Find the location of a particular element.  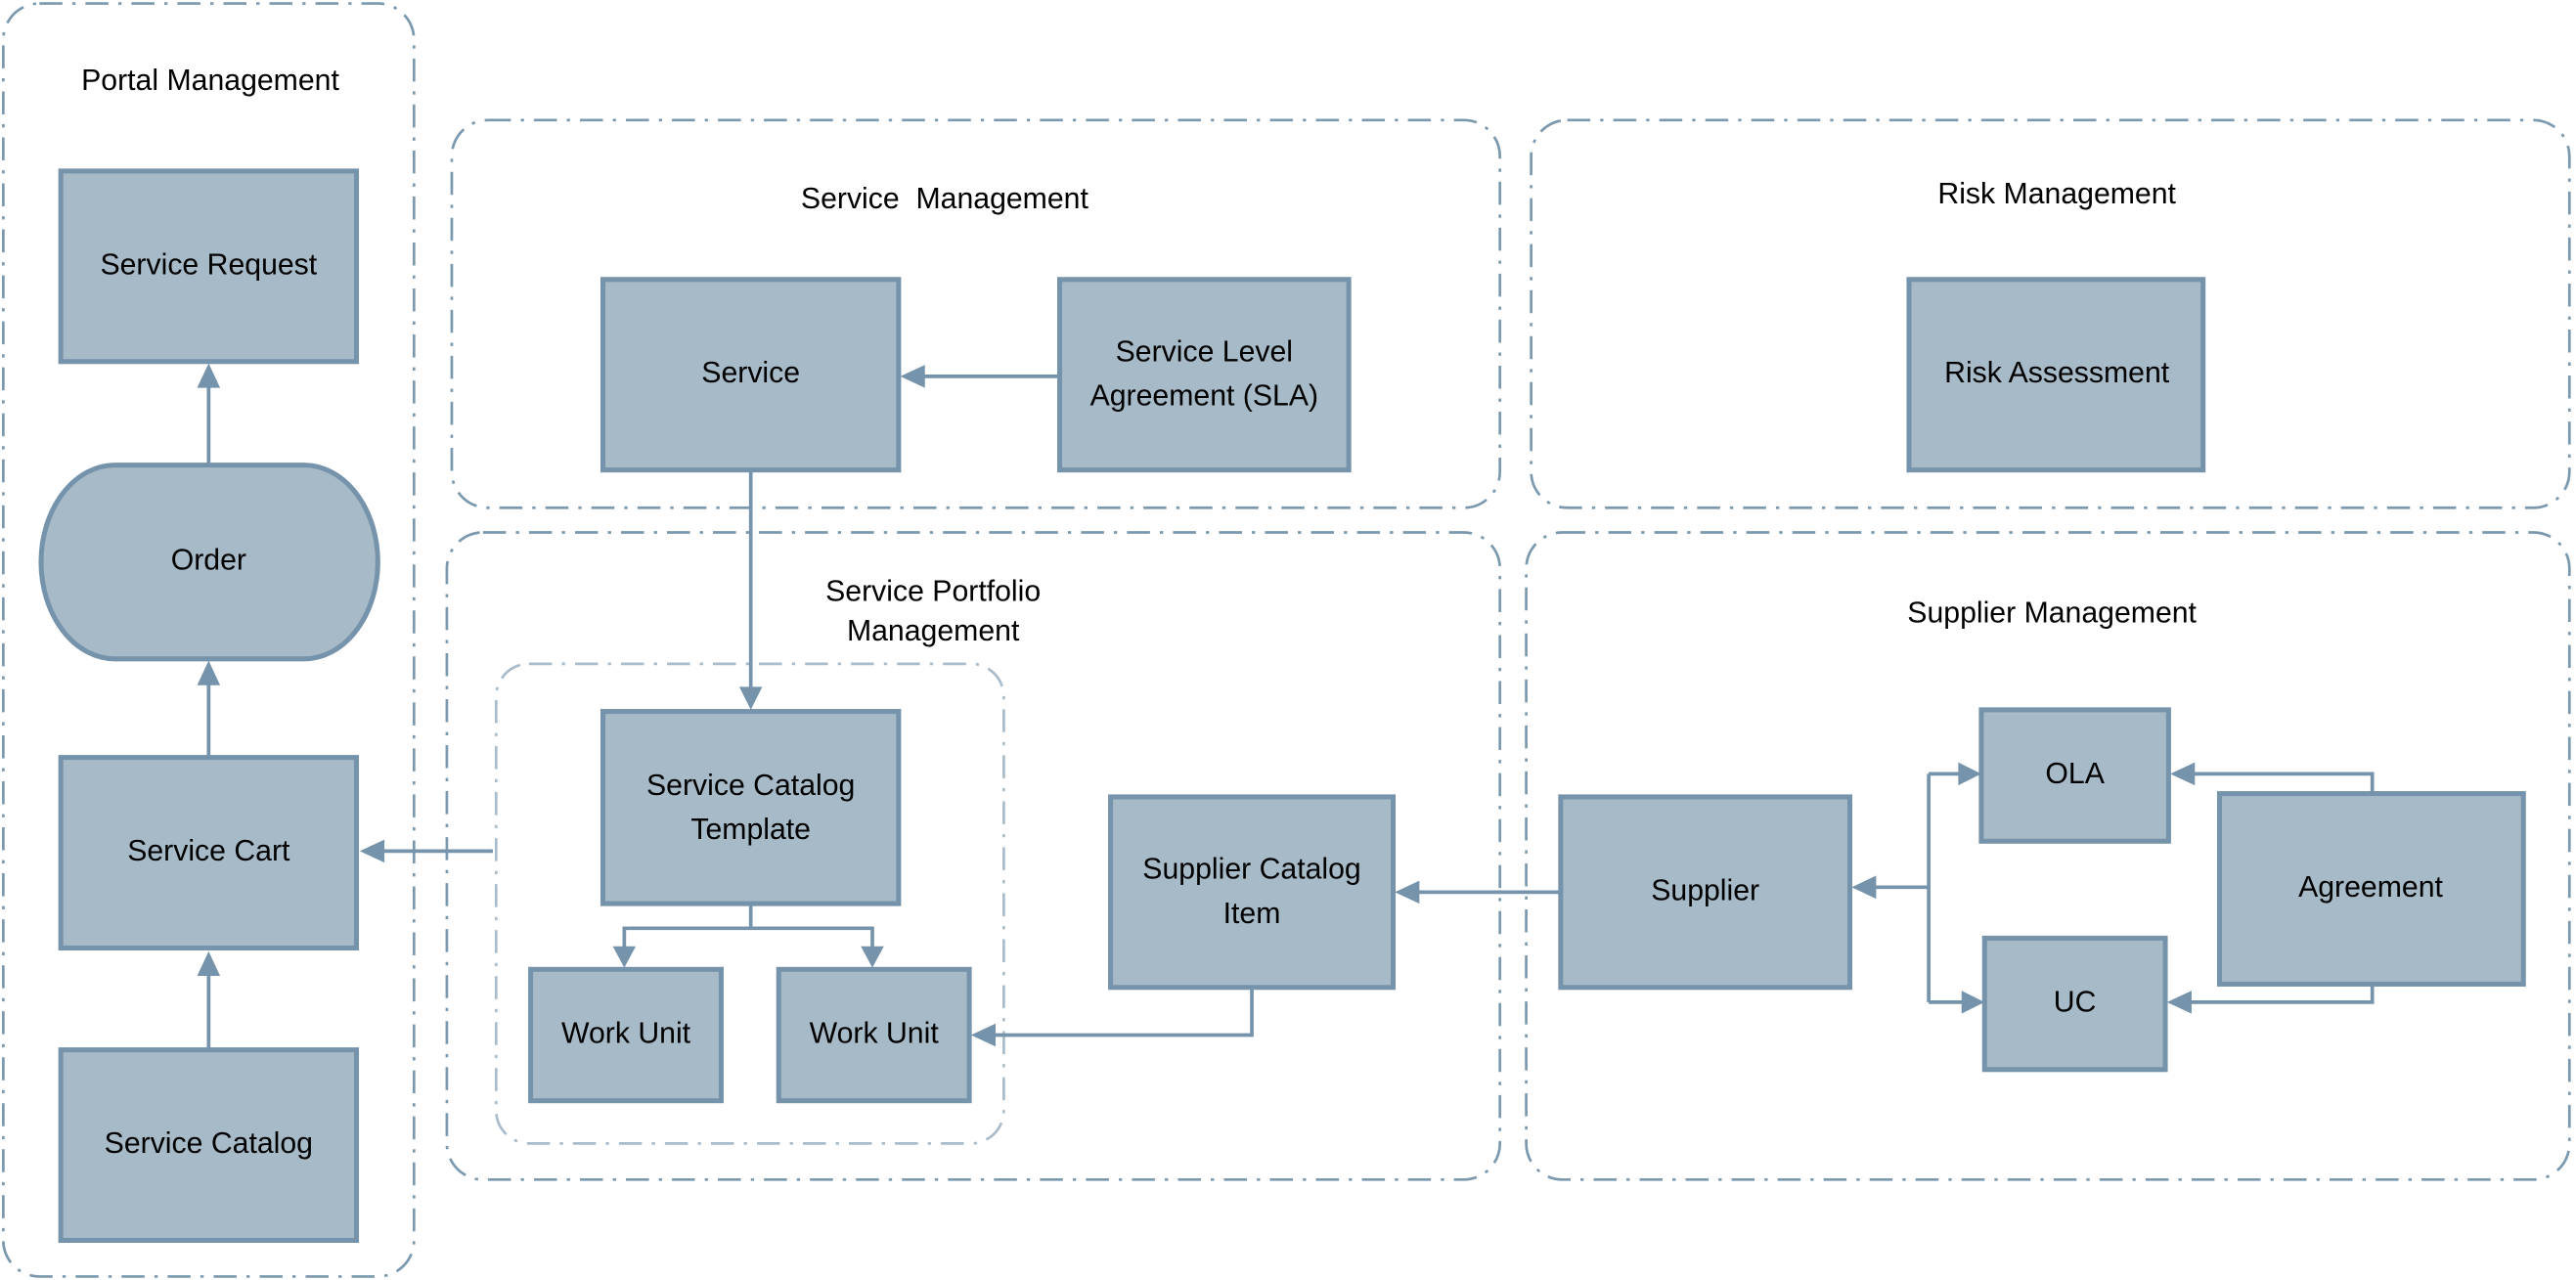

node-work-unit-2: Work Unit is located at coordinates (874, 1035).